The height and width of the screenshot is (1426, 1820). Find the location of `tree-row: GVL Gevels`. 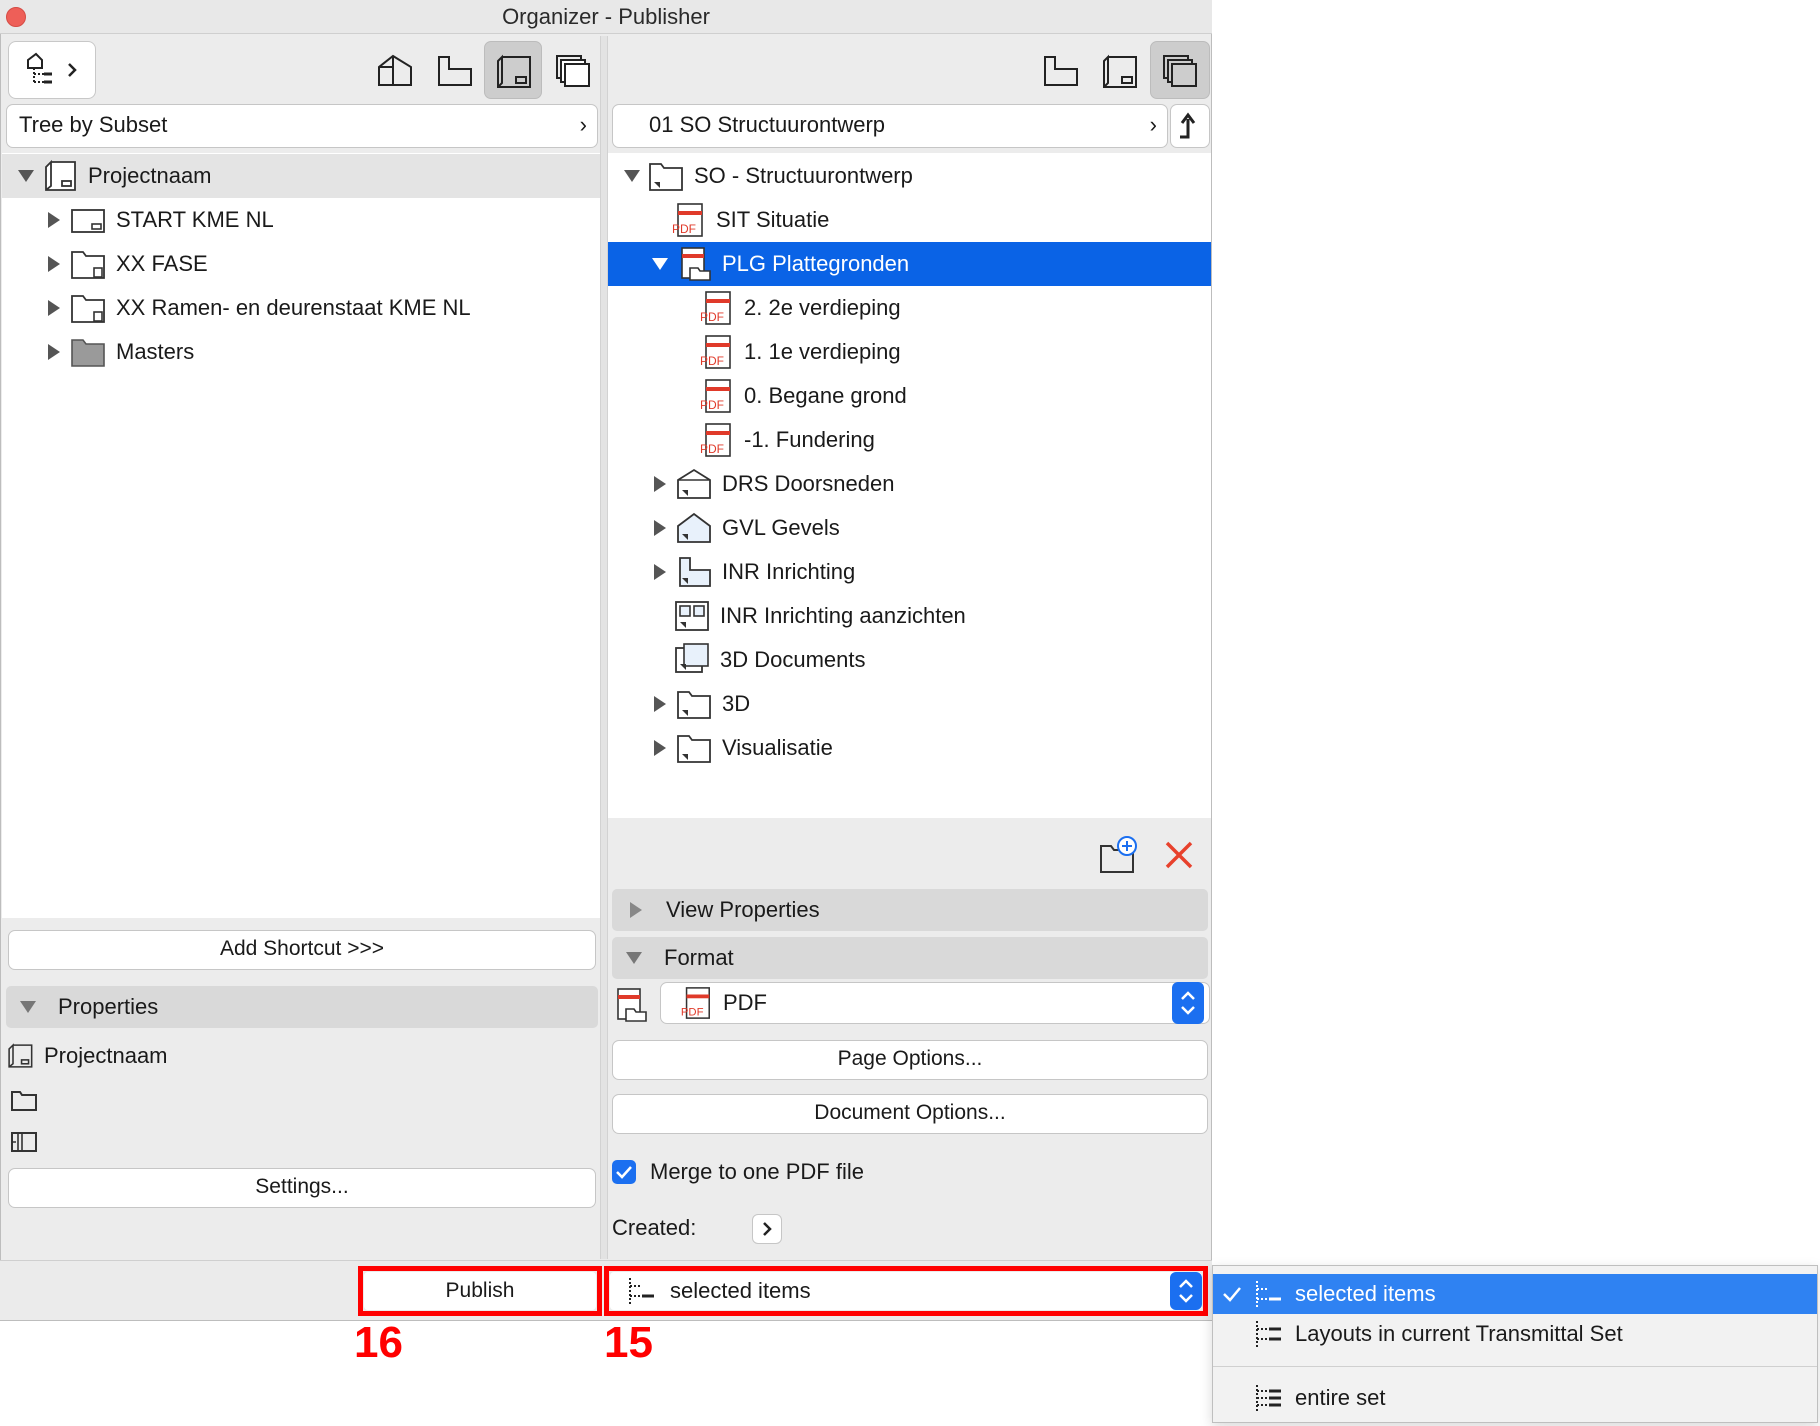

tree-row: GVL Gevels is located at coordinates (909, 528).